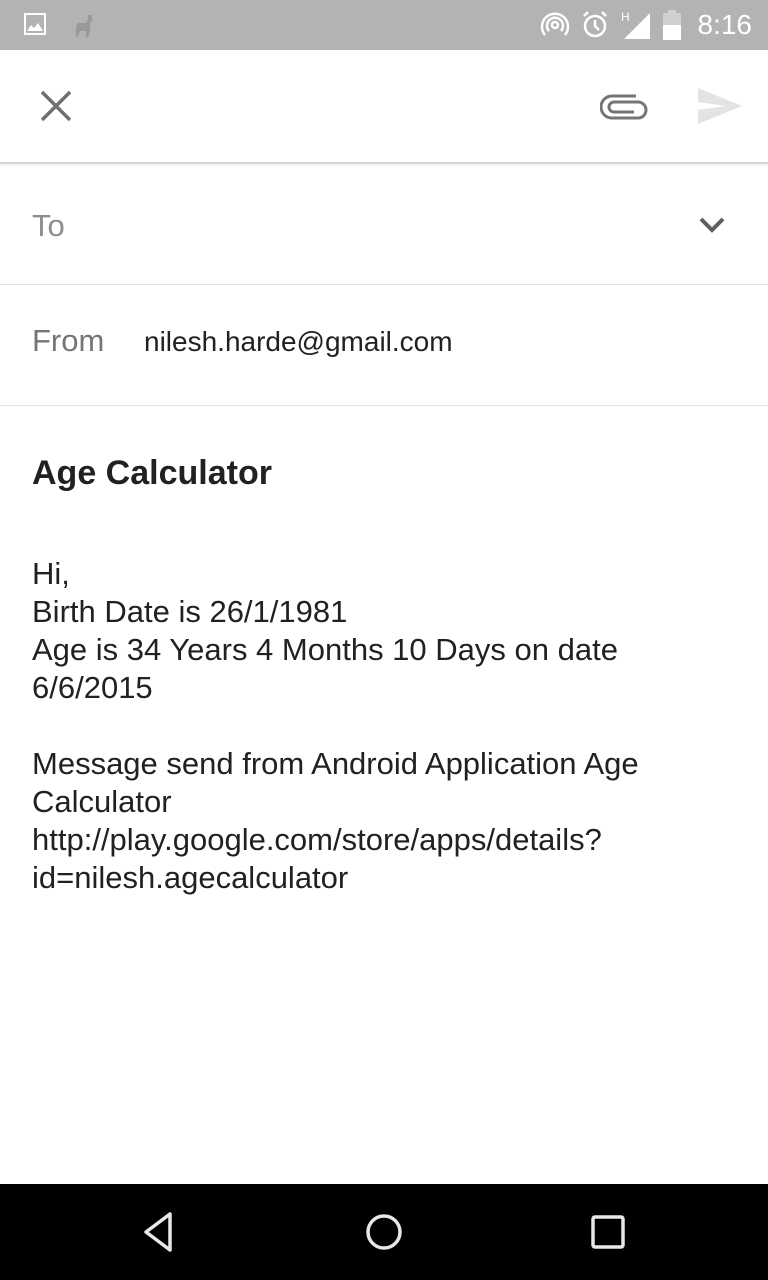  What do you see at coordinates (671, 25) in the screenshot?
I see `battery-icon` at bounding box center [671, 25].